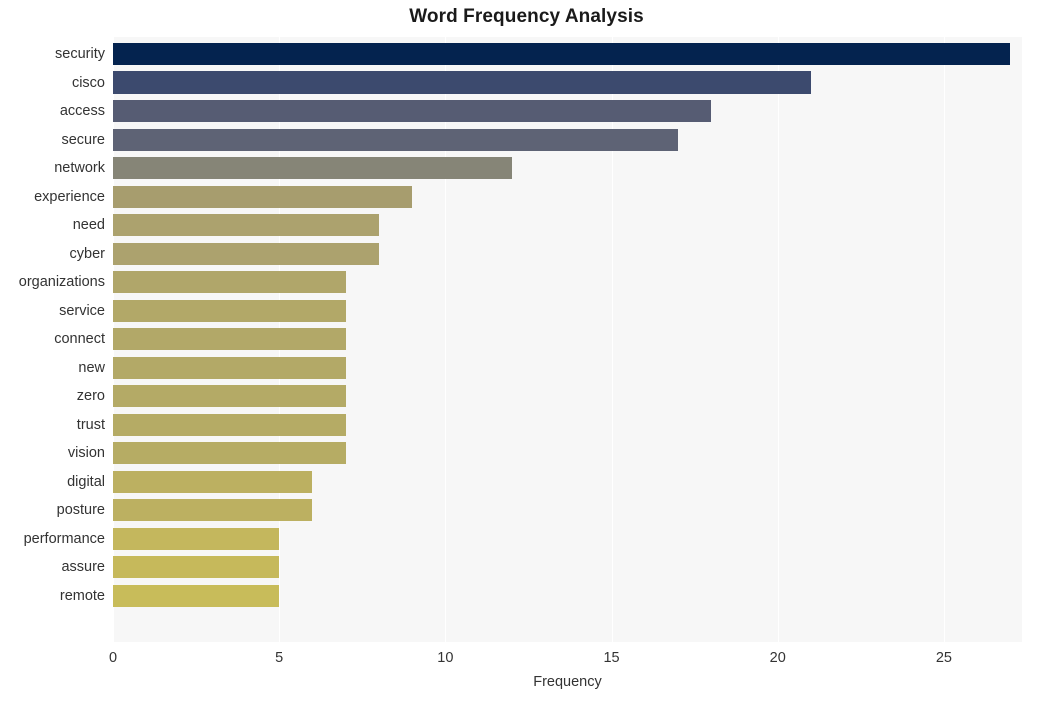 This screenshot has width=1053, height=701. Describe the element at coordinates (83, 567) in the screenshot. I see `y-tick-label-assure: assure` at that location.